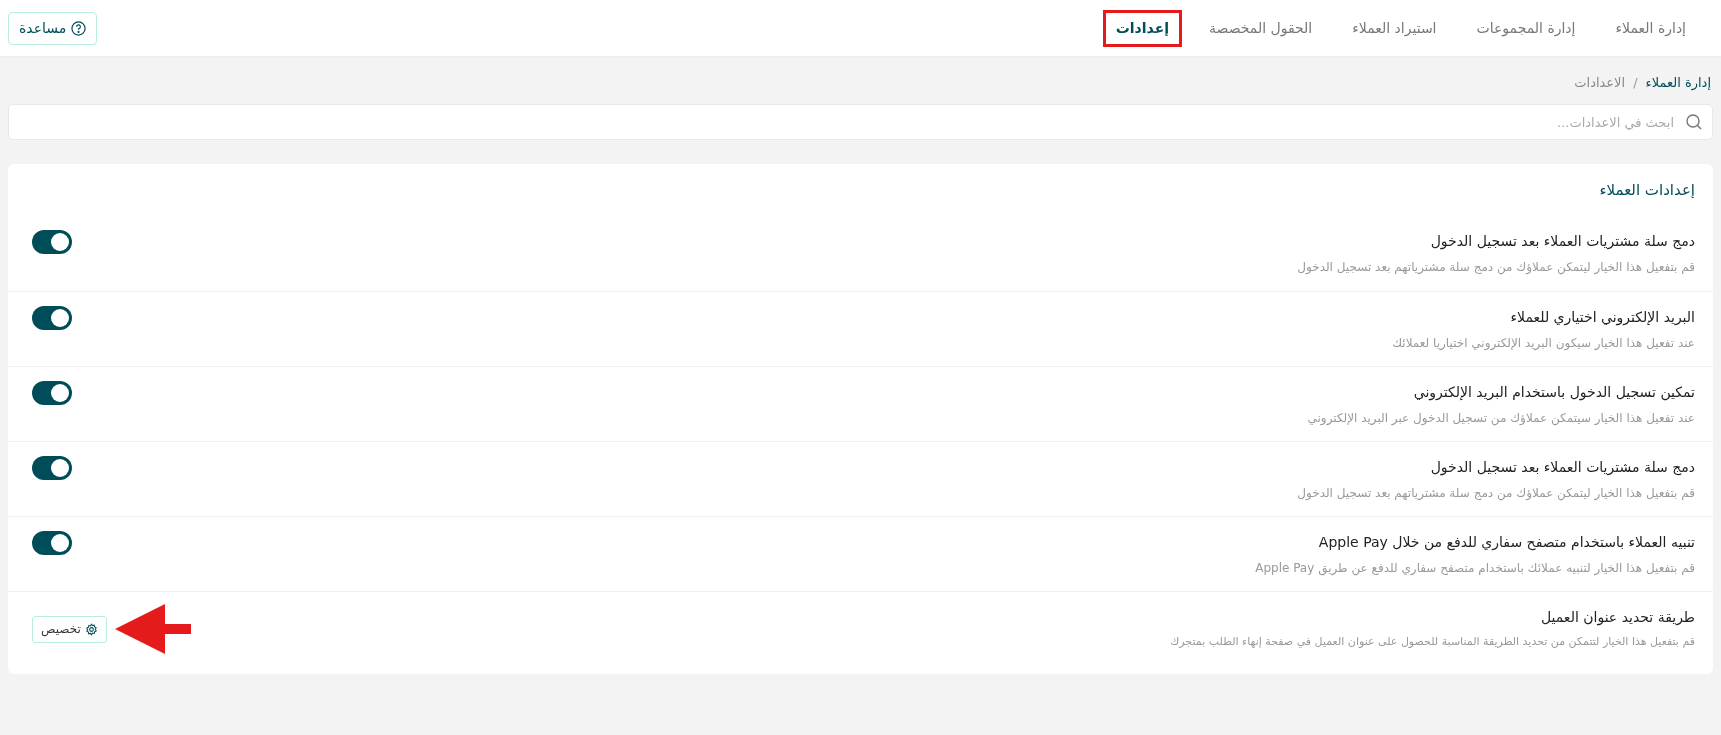 This screenshot has width=1721, height=735. Describe the element at coordinates (1475, 568) in the screenshot. I see `setting-description: قم بتفعيل هذا الخيار لتنبيه عملائك باستخدام متصفح سفاري للدفع عن طريق Apple Pay` at that location.